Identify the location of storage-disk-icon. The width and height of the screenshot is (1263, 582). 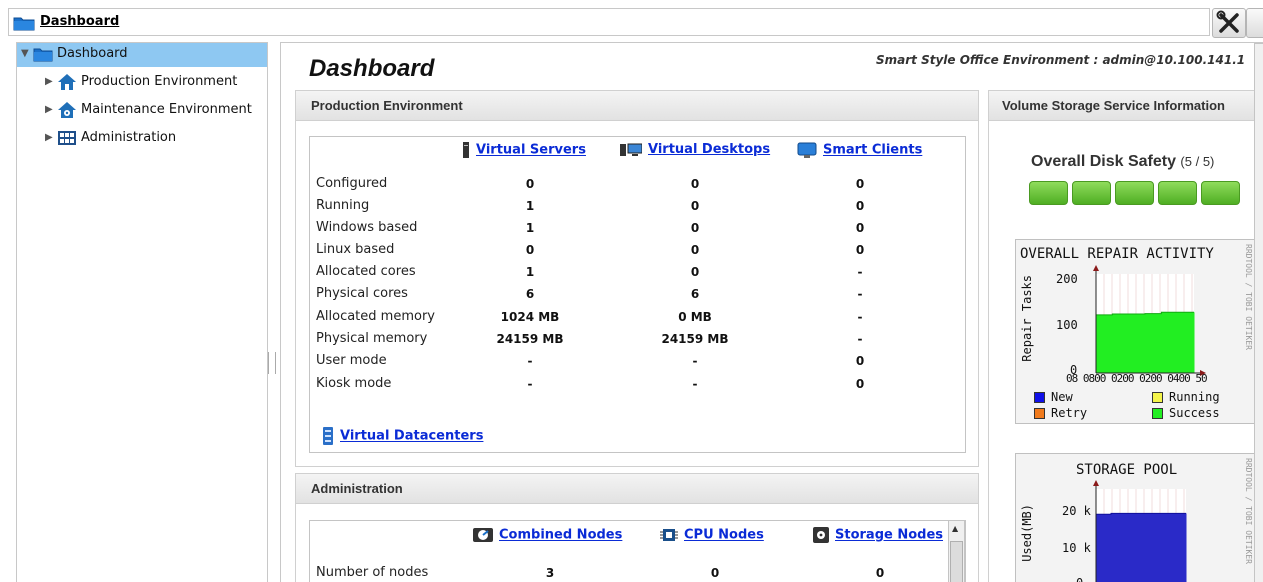
(821, 535).